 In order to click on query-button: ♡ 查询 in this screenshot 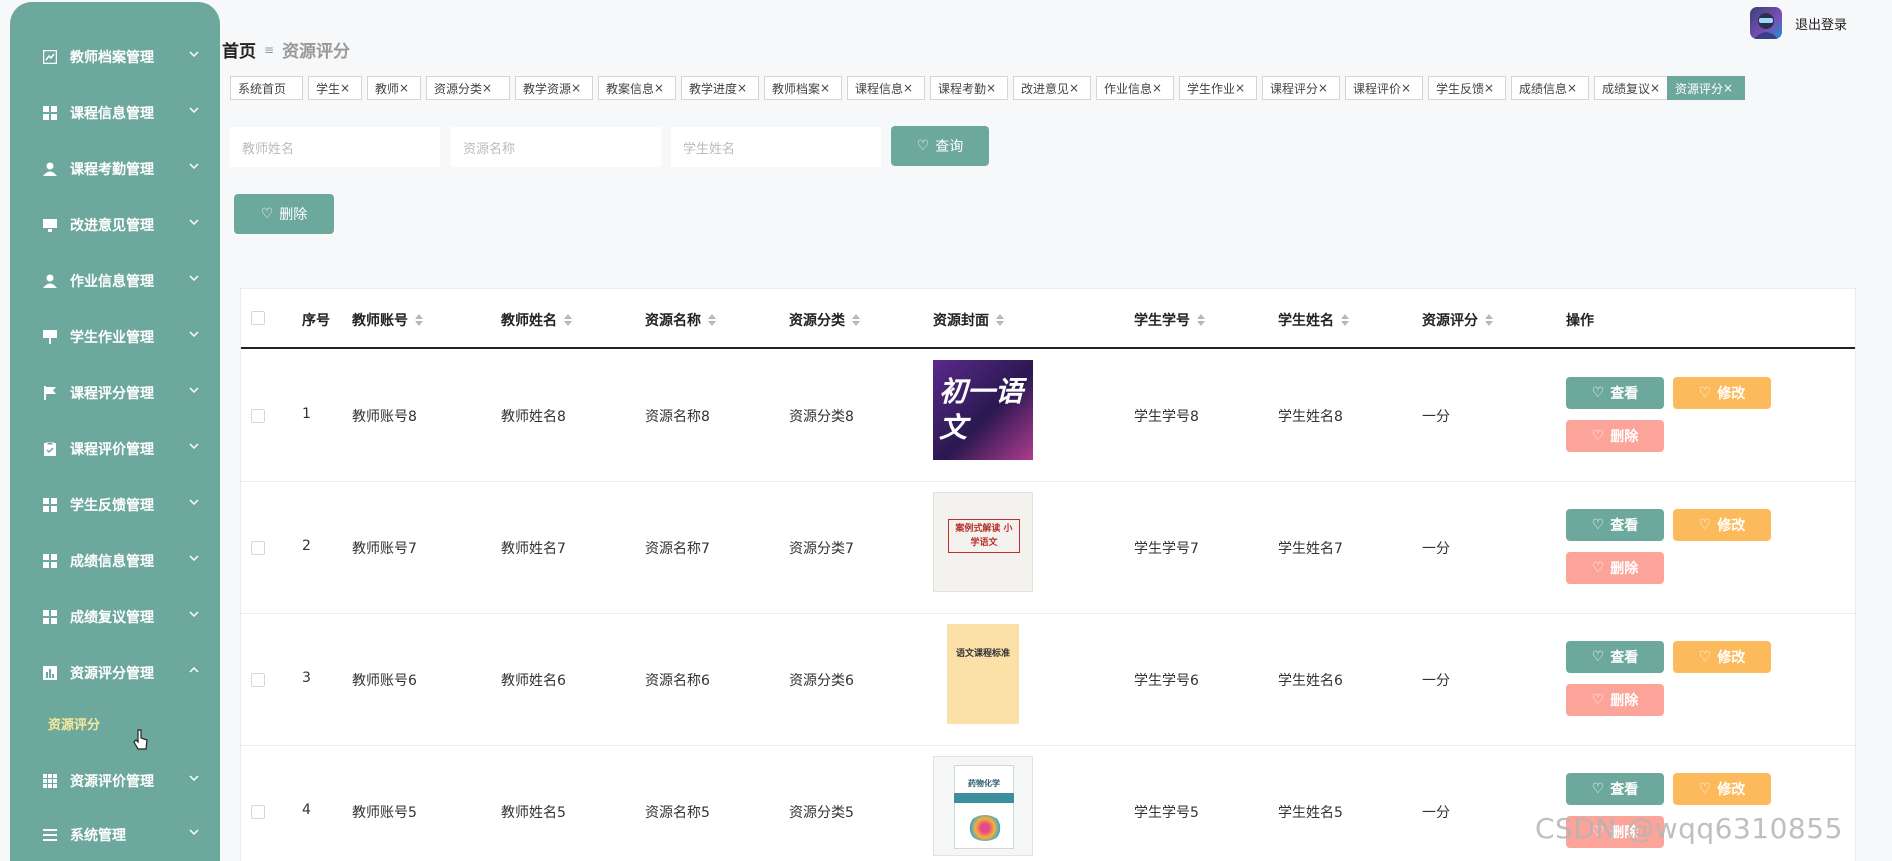, I will do `click(940, 146)`.